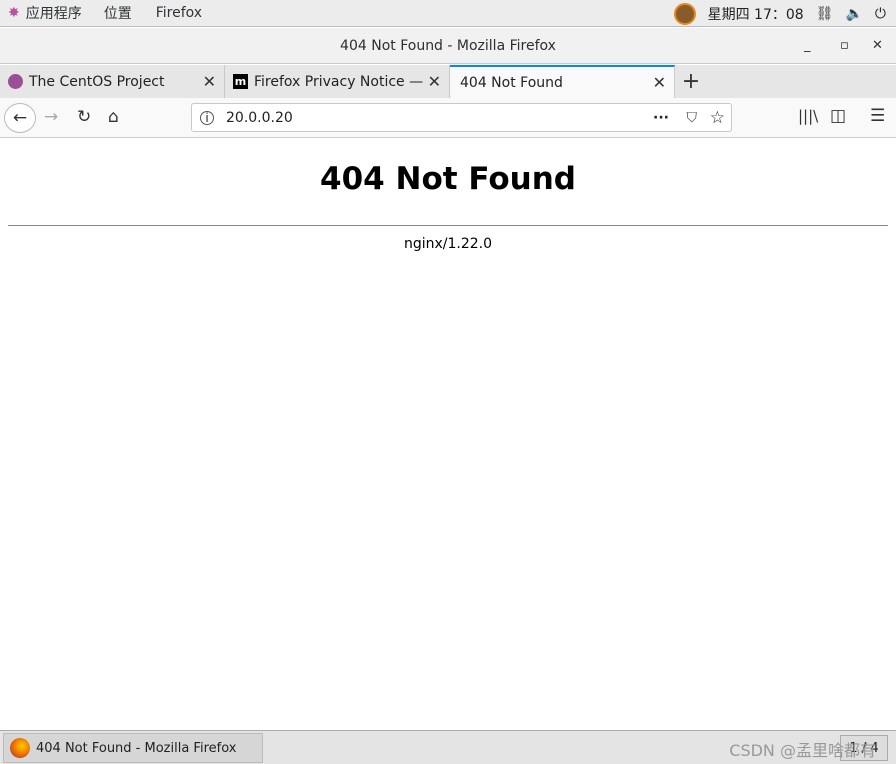  What do you see at coordinates (684, 13) in the screenshot?
I see `user-avatar-icon` at bounding box center [684, 13].